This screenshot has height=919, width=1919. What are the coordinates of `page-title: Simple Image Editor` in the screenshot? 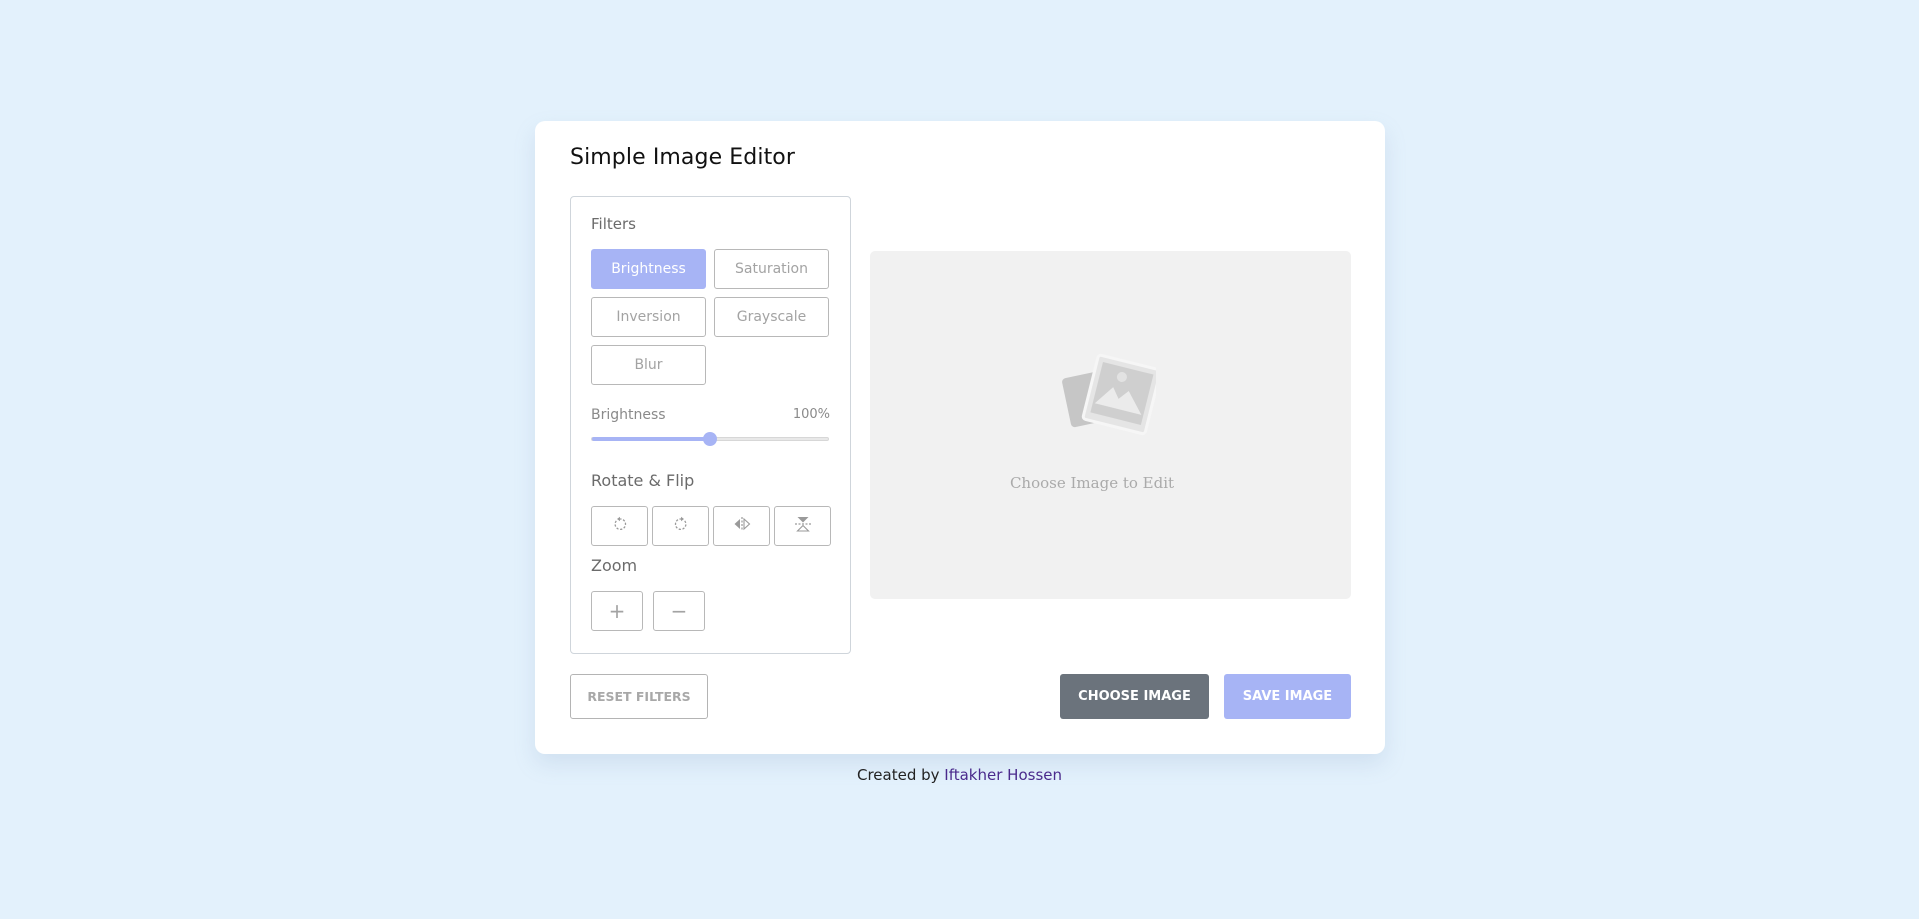 It's located at (683, 157).